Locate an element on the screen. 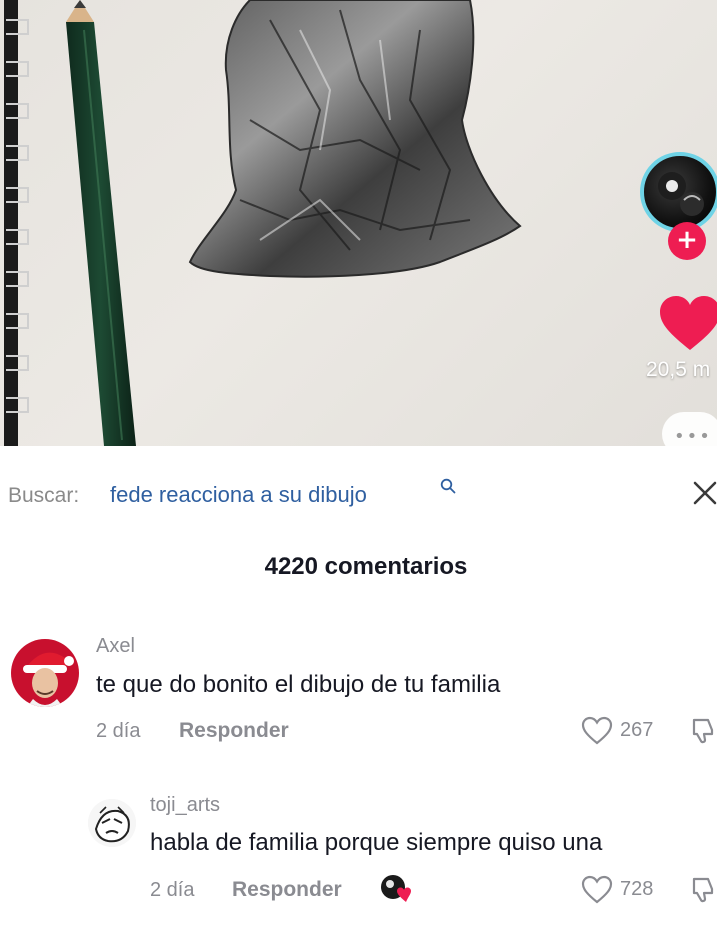 The image size is (717, 926). follow-plus-button: + is located at coordinates (687, 241).